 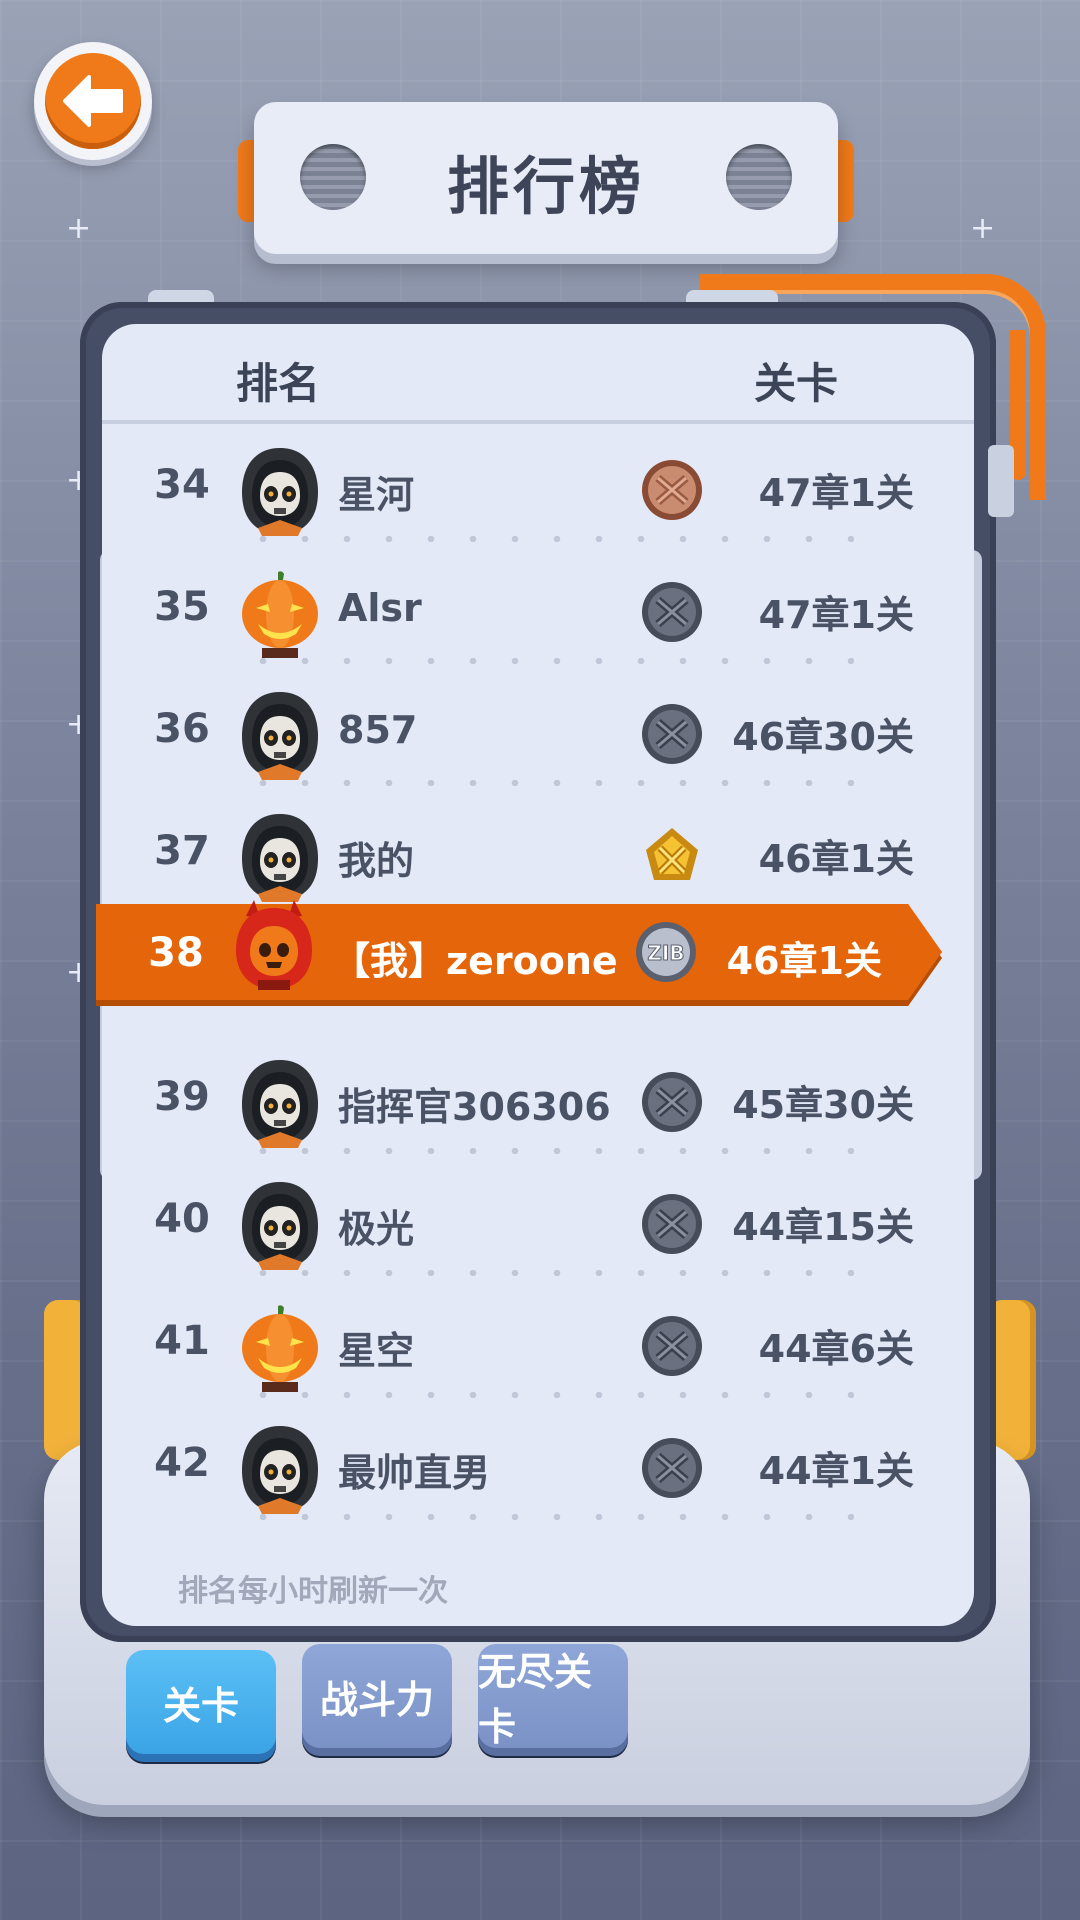 What do you see at coordinates (823, 1105) in the screenshot?
I see `player-level: 45章30关` at bounding box center [823, 1105].